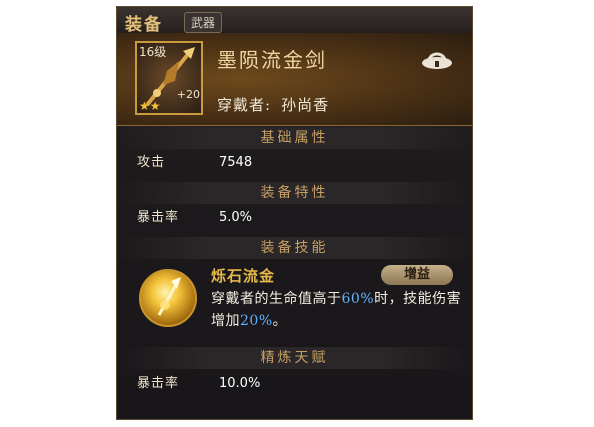 This screenshot has height=427, width=594. What do you see at coordinates (153, 52) in the screenshot?
I see `item-level: 16级` at bounding box center [153, 52].